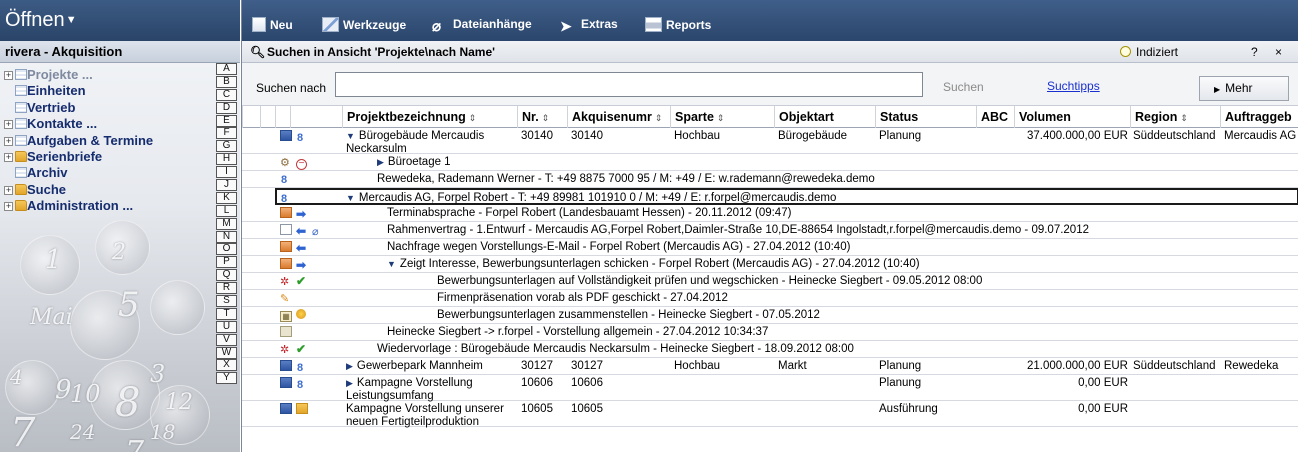 This screenshot has height=452, width=1298. I want to click on reports-button: Reports, so click(678, 24).